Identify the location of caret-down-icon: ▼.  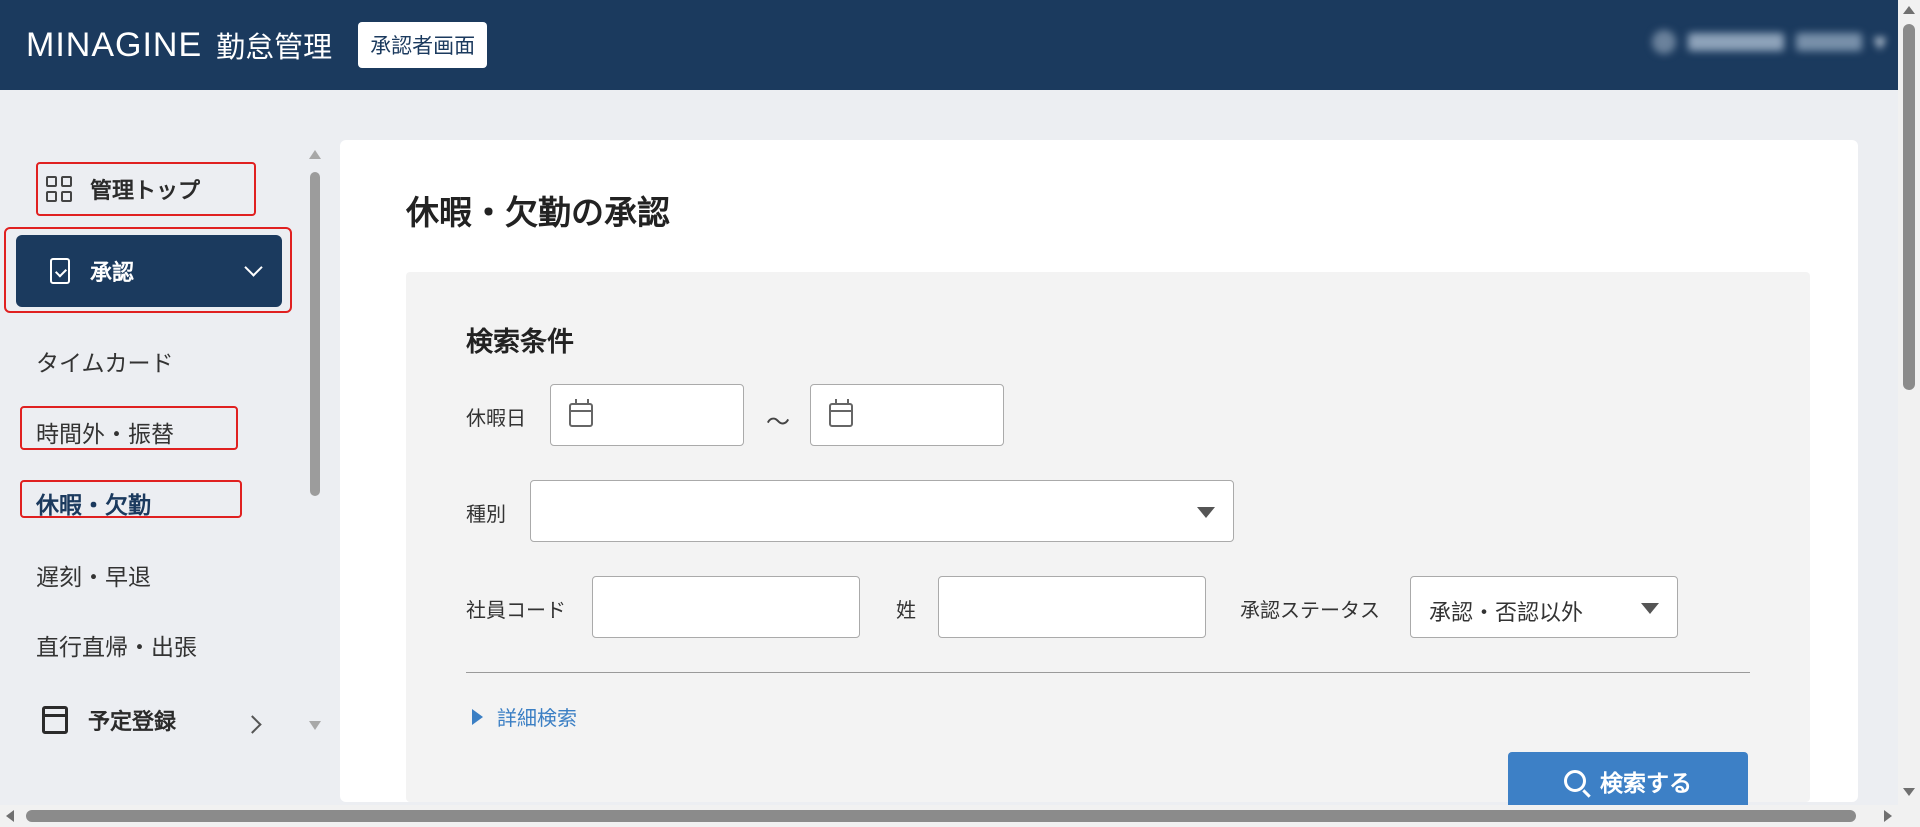
(1879, 42).